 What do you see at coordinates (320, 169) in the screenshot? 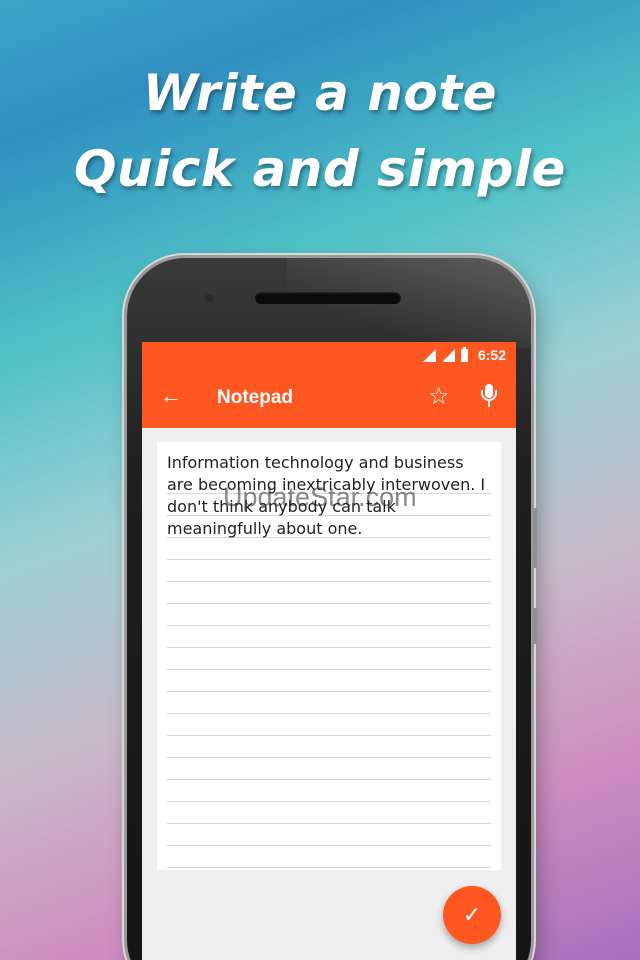
I see `promo-headline-line2: Quick and simple` at bounding box center [320, 169].